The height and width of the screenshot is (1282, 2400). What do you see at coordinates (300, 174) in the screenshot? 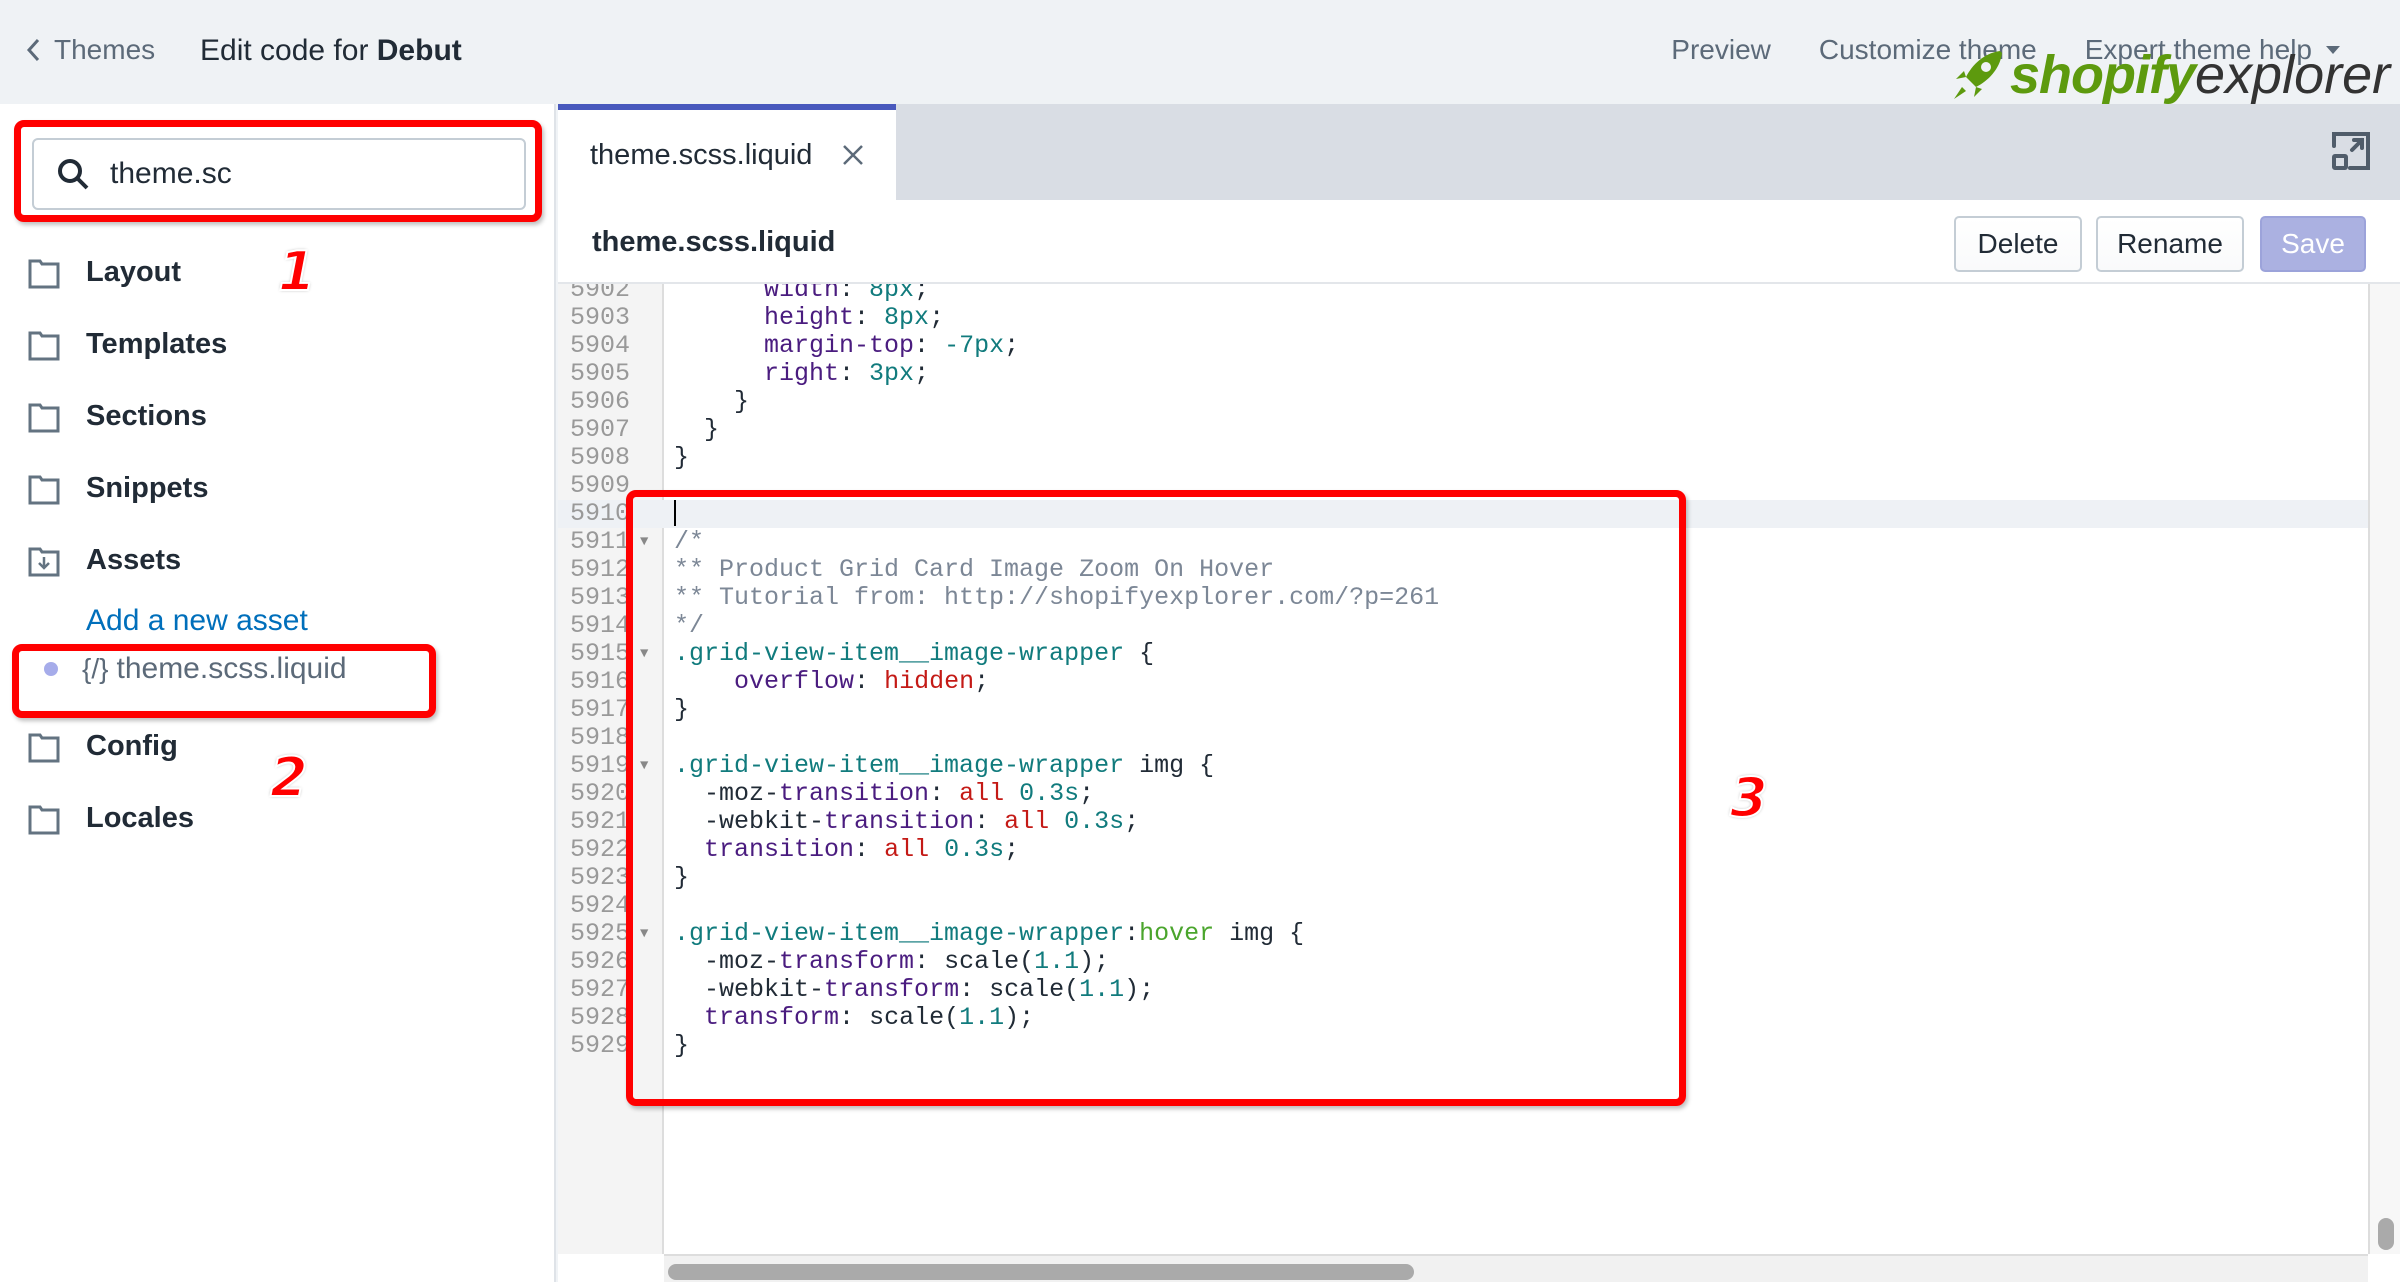
I see `file-search-input` at bounding box center [300, 174].